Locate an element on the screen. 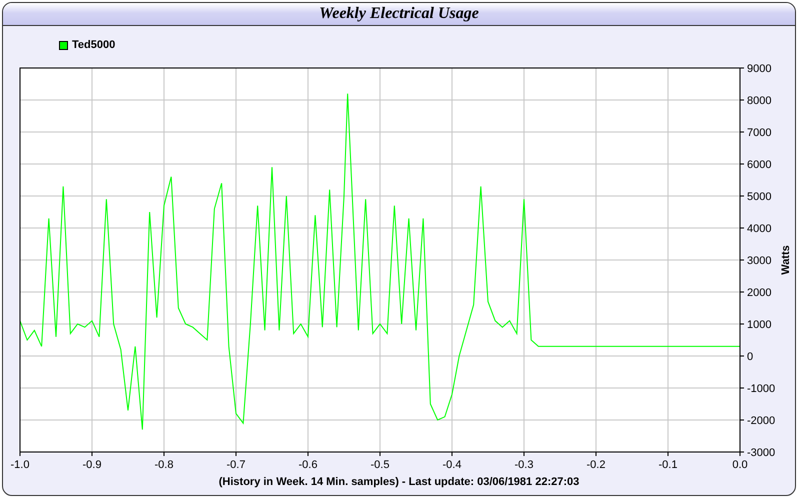 The width and height of the screenshot is (800, 500). y-tick-label: 2000 is located at coordinates (759, 293).